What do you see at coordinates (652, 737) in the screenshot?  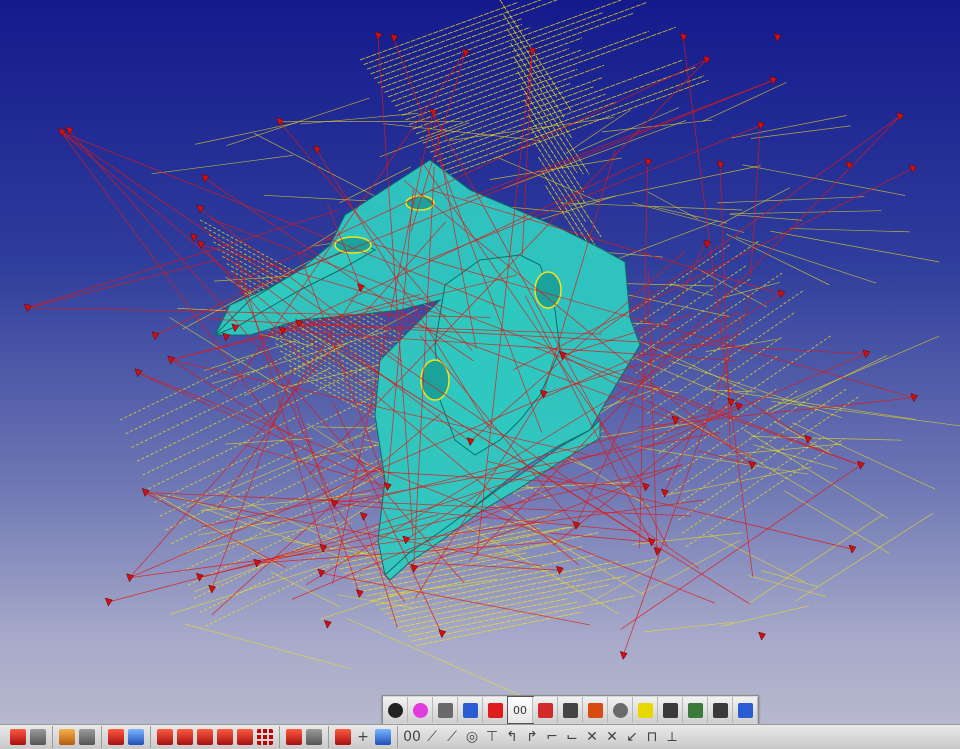 I see `bracket-tool-icon: ⊓` at bounding box center [652, 737].